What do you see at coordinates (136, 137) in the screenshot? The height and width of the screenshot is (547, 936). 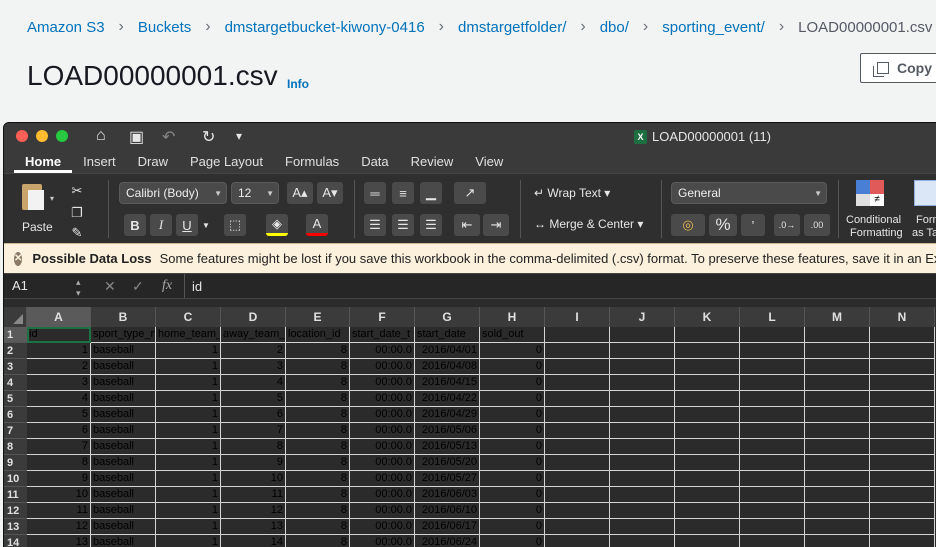 I see `save-icon: ▣` at bounding box center [136, 137].